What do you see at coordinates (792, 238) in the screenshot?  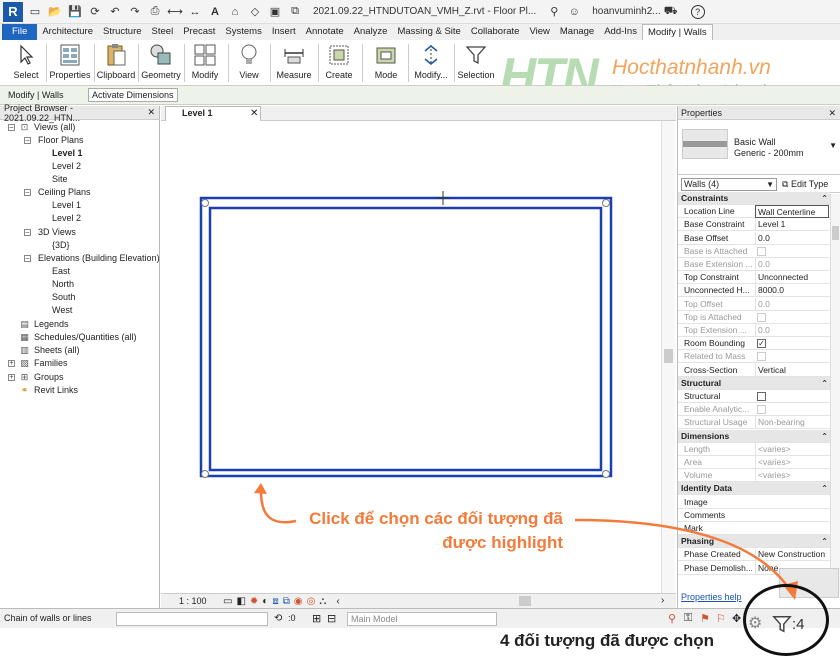 I see `property-value: 0.0` at bounding box center [792, 238].